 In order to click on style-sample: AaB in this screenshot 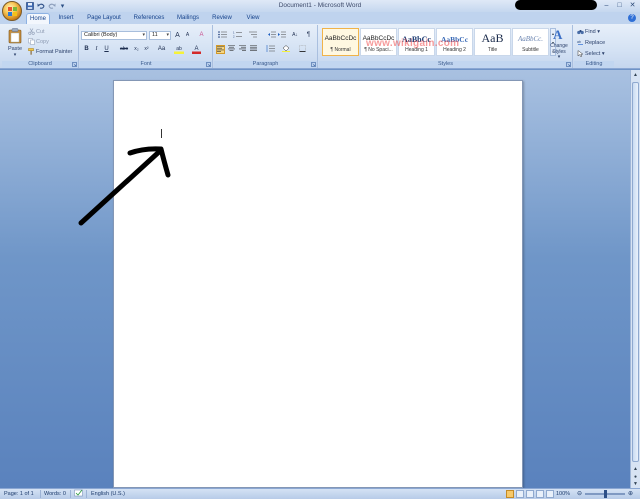, I will do `click(492, 38)`.